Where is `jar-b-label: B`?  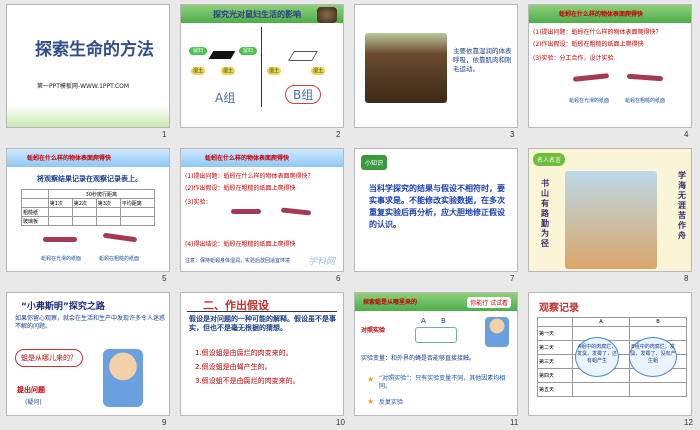 jar-b-label: B is located at coordinates (443, 321).